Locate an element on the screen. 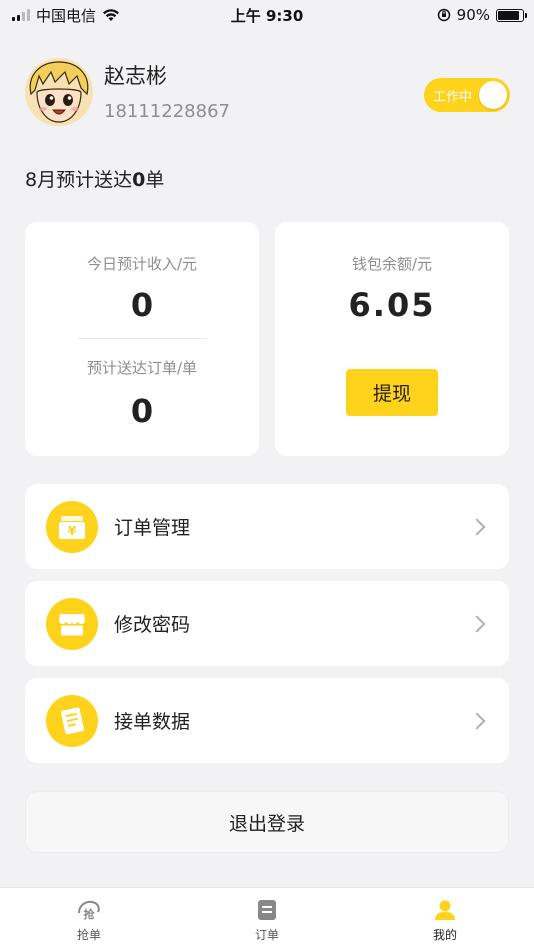  tab-grab-order: 抢 抢单 is located at coordinates (89, 919).